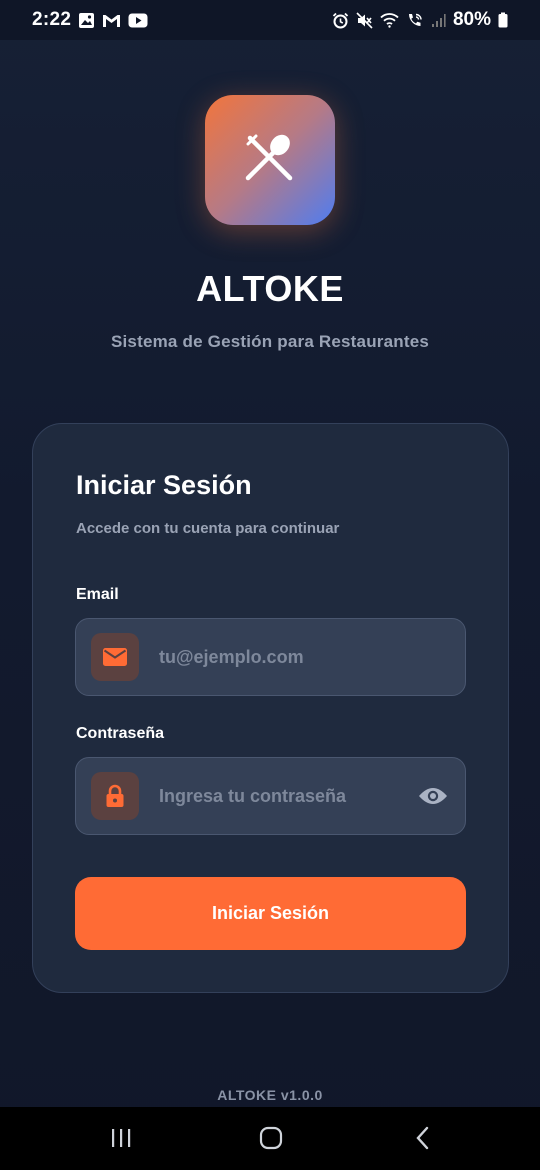 The width and height of the screenshot is (540, 1170). Describe the element at coordinates (270, 20) in the screenshot. I see `status-bar: 2:22 80%` at that location.